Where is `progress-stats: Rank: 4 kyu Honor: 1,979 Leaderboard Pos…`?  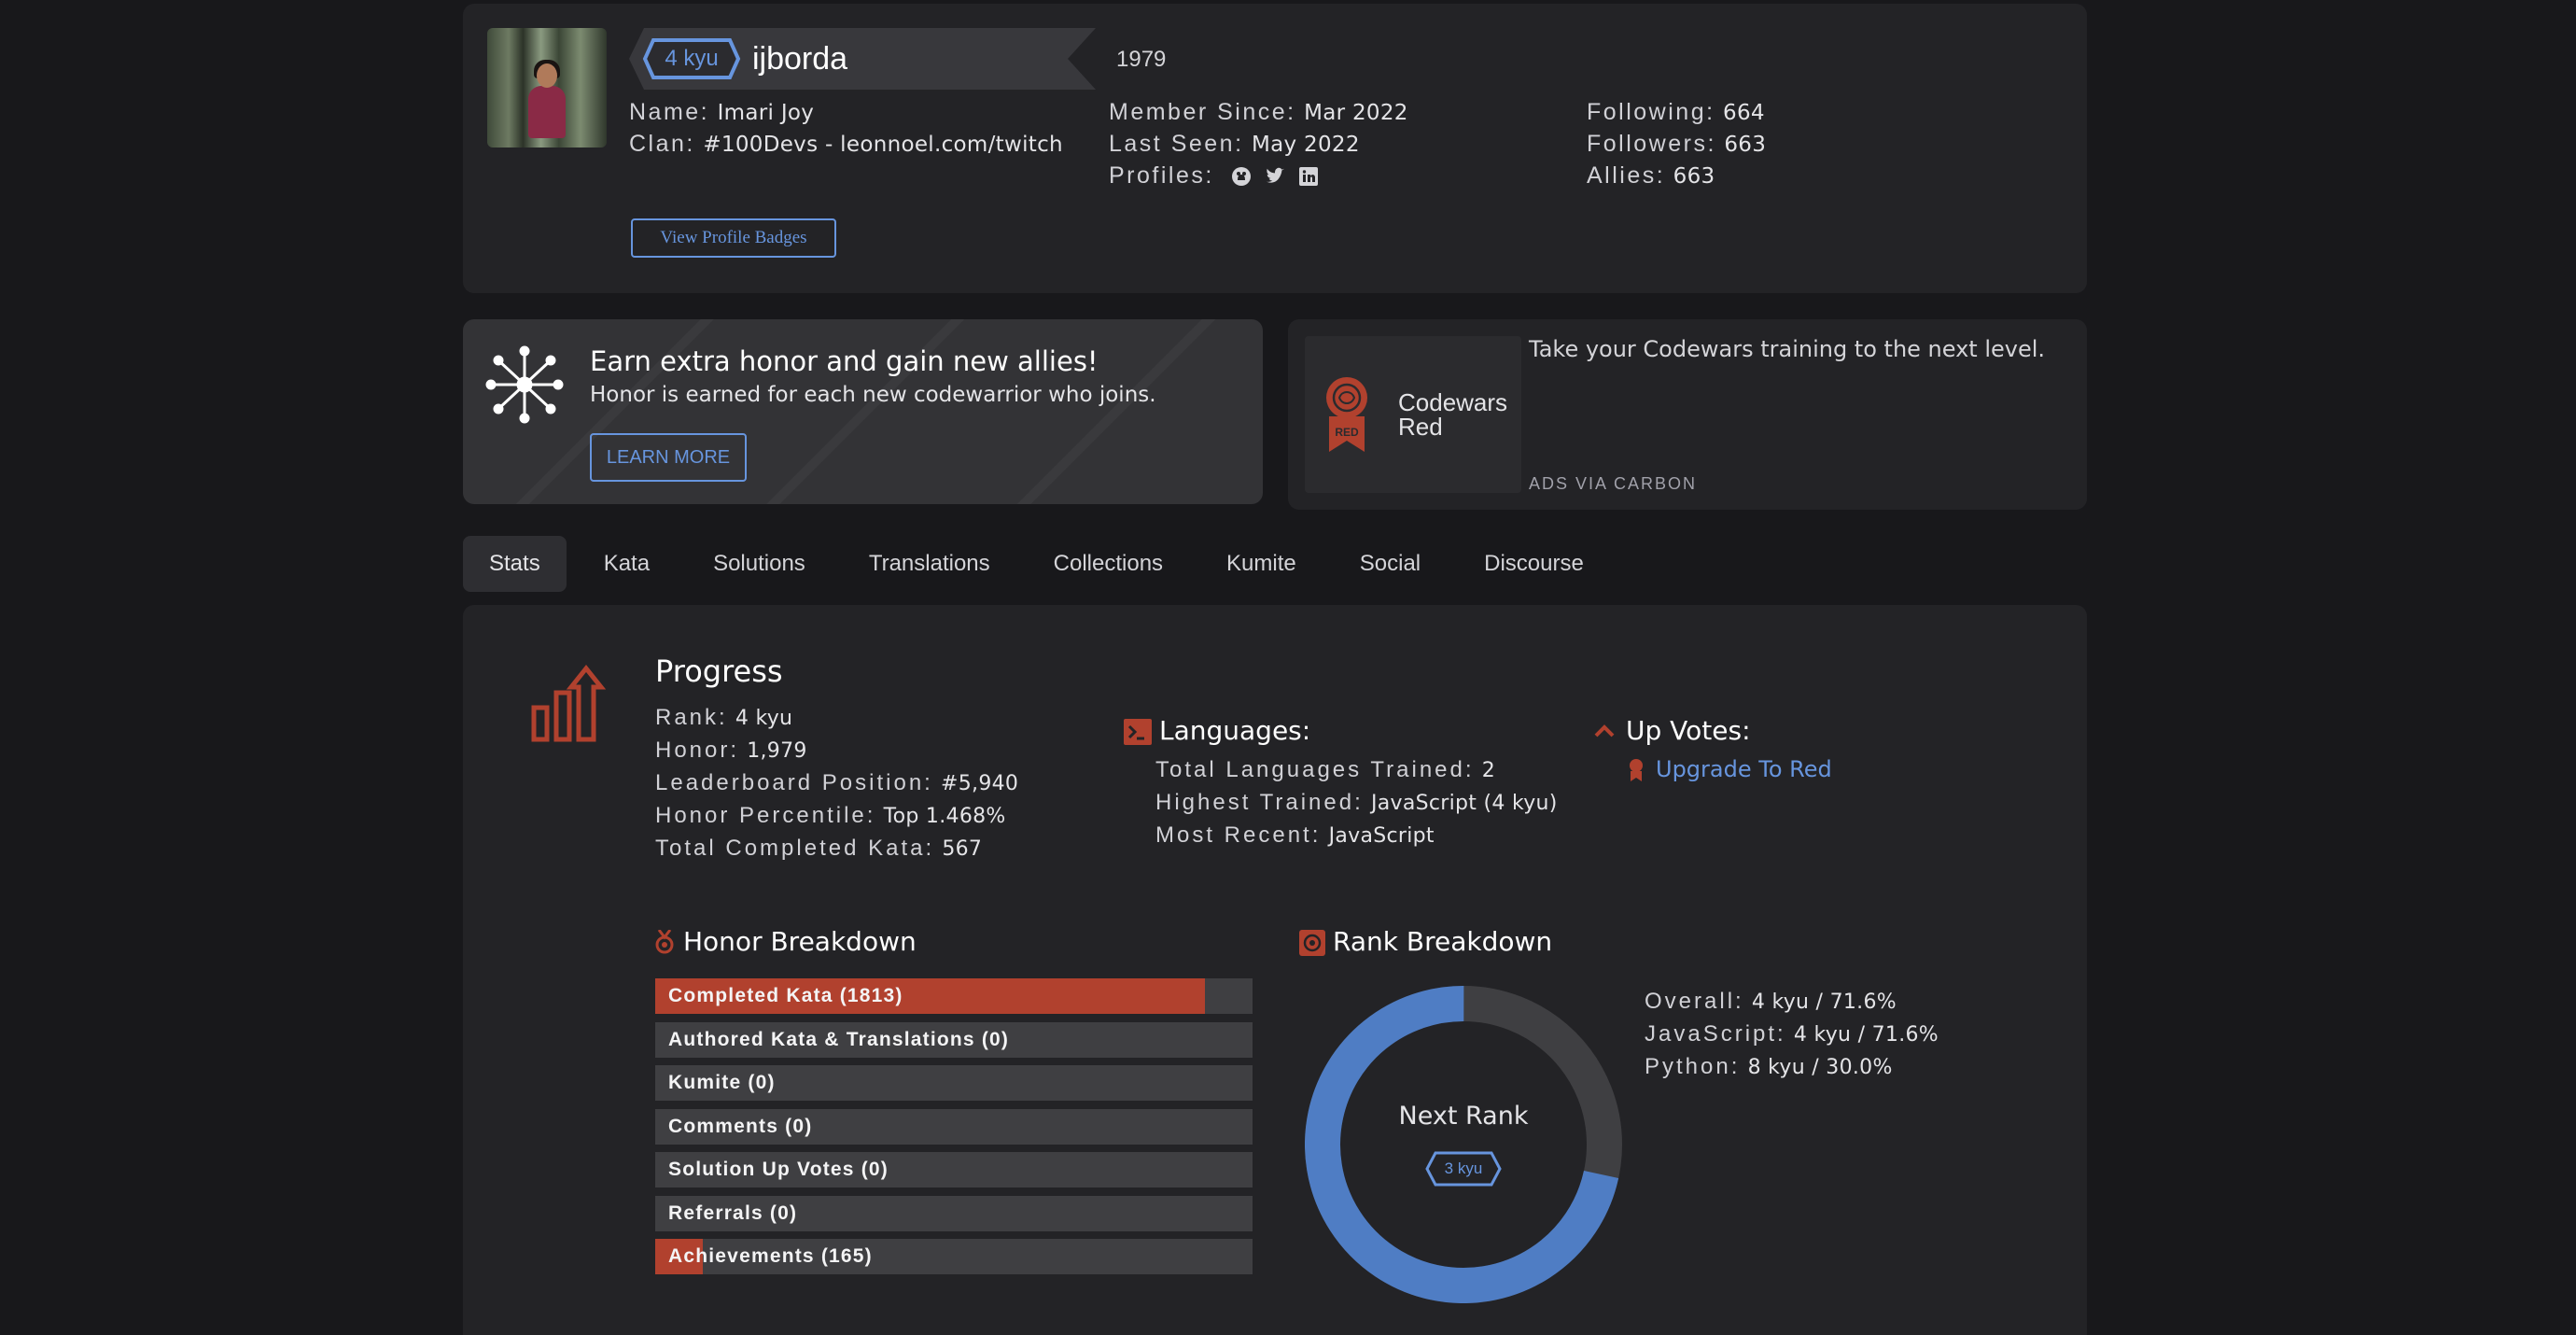 progress-stats: Rank: 4 kyu Honor: 1,979 Leaderboard Pos… is located at coordinates (836, 783).